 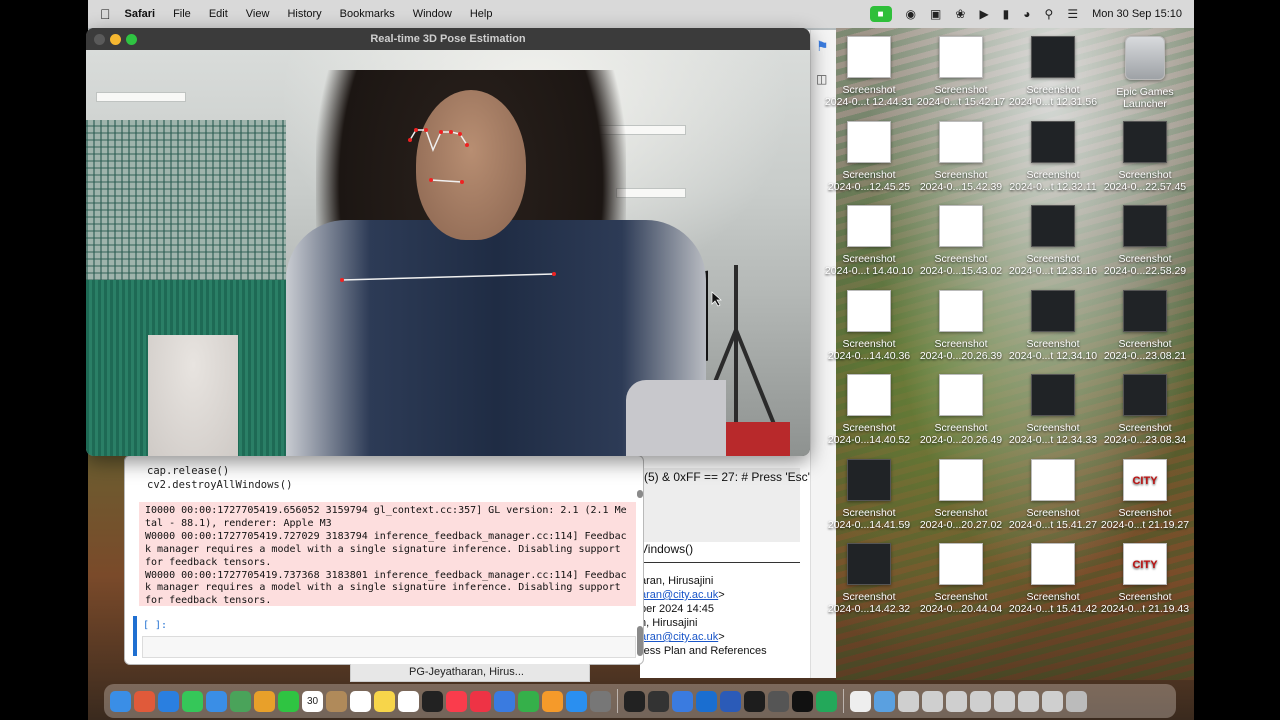 I want to click on active-cell-indicator, so click(x=135, y=636).